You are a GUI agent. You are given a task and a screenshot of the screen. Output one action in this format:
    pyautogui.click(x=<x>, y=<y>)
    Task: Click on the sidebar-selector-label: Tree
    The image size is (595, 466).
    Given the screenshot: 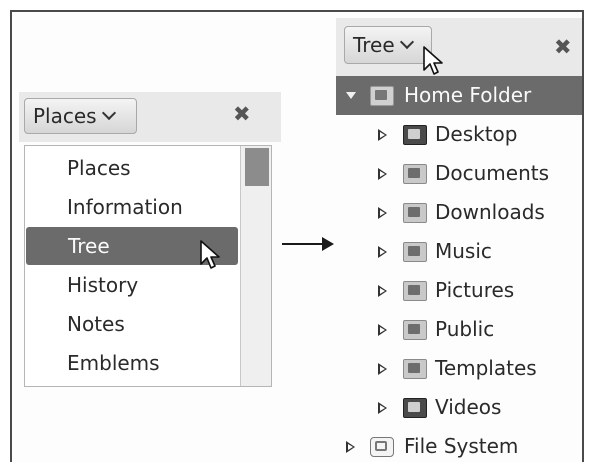 What is the action you would take?
    pyautogui.click(x=374, y=45)
    